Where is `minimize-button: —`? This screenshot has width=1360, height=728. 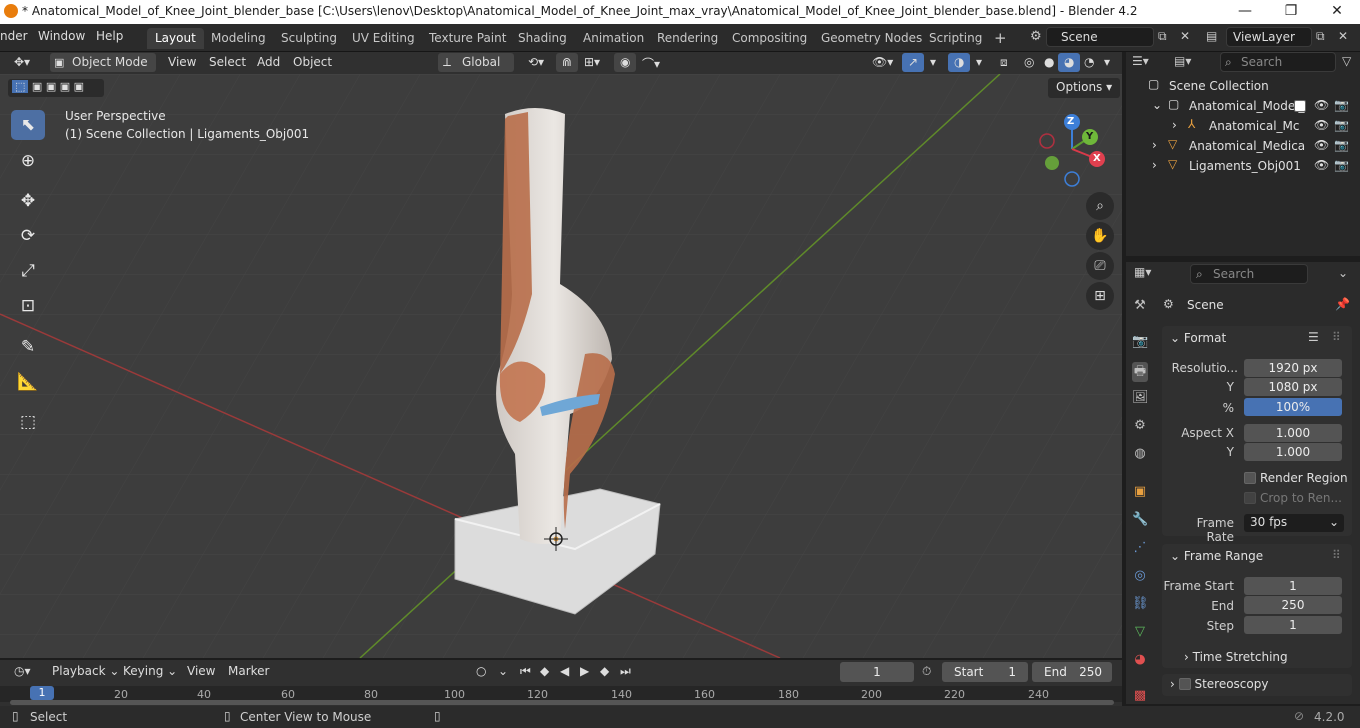
minimize-button: — is located at coordinates (1245, 12).